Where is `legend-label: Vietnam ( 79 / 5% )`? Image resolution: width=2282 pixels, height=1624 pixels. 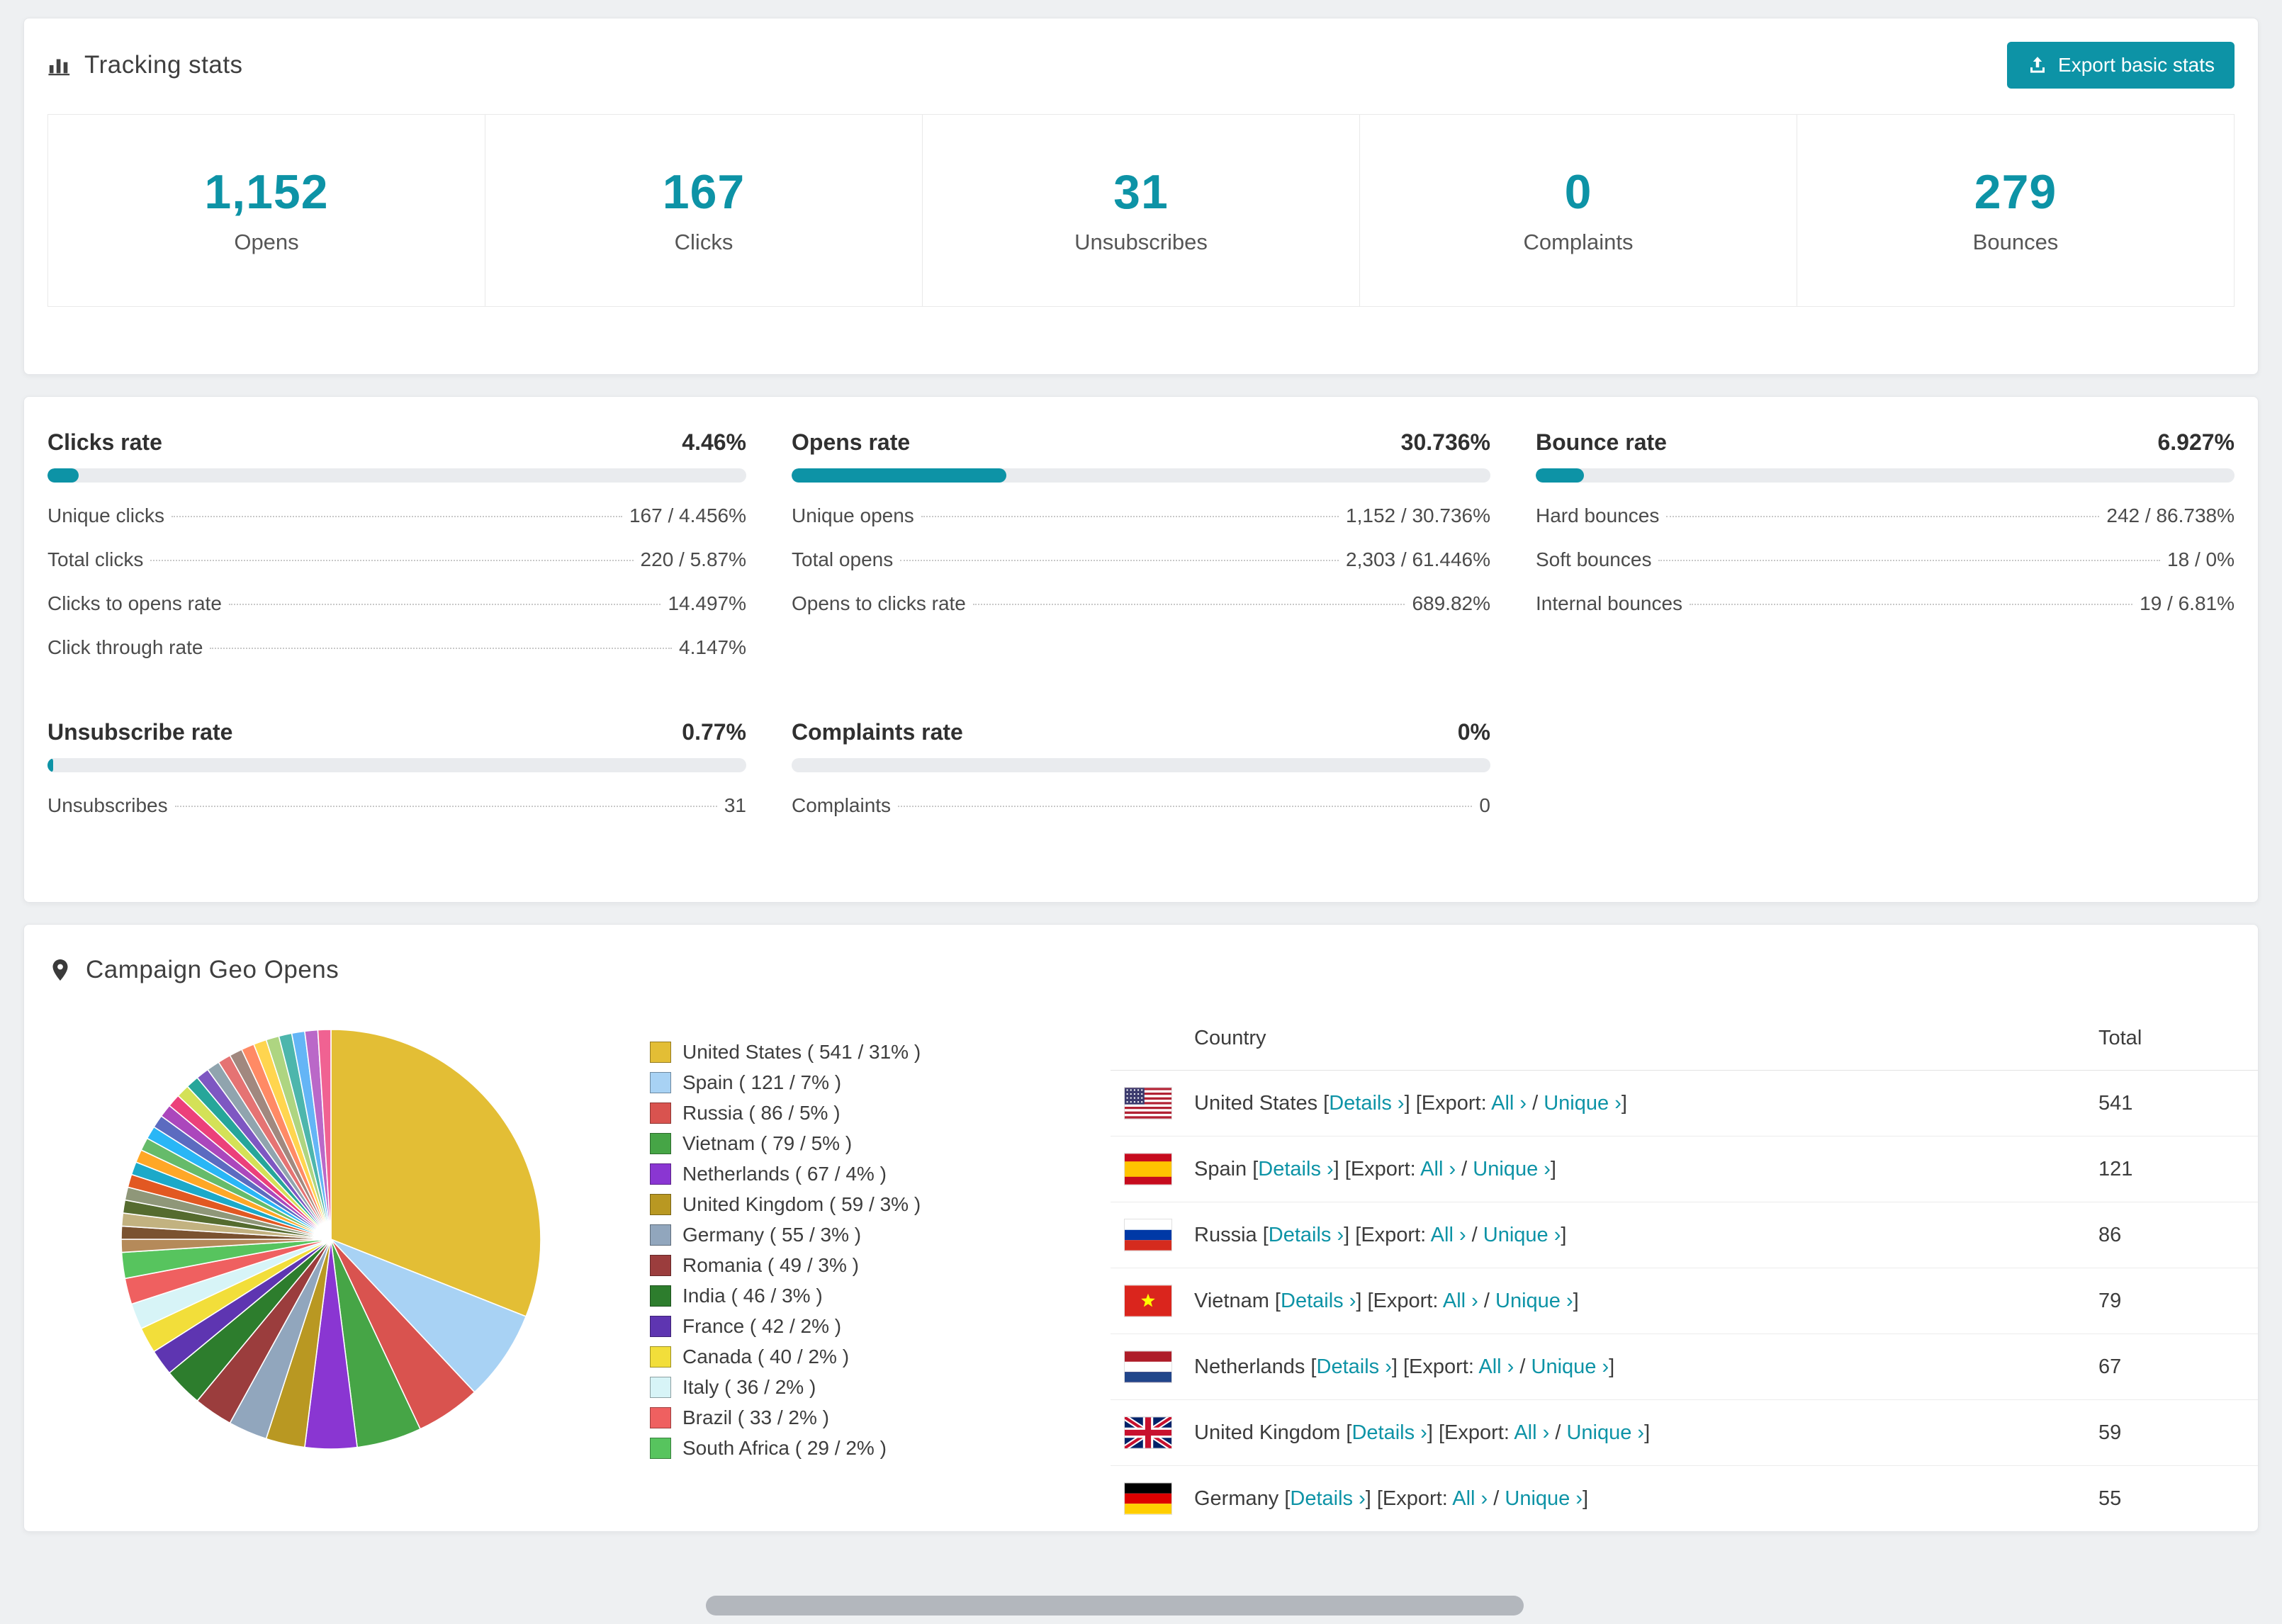 legend-label: Vietnam ( 79 / 5% ) is located at coordinates (767, 1143).